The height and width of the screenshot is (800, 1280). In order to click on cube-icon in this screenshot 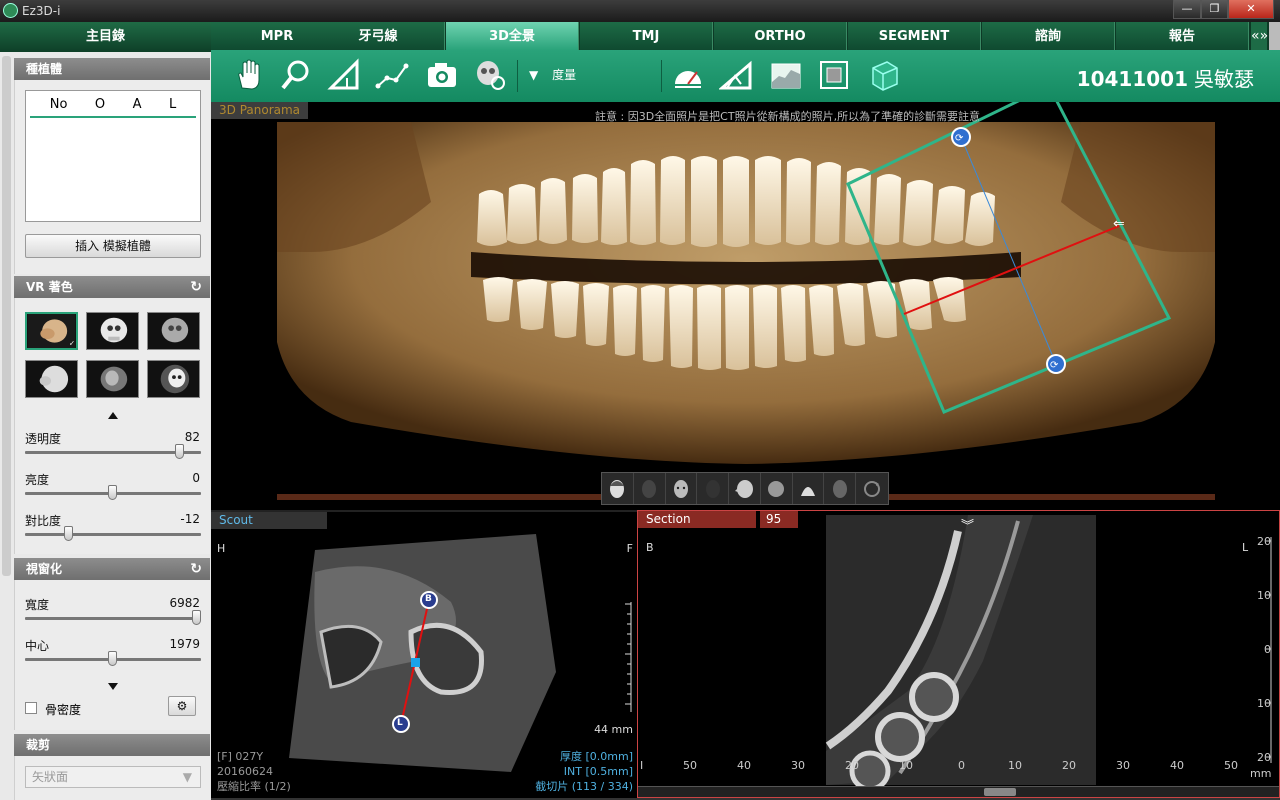, I will do `click(884, 75)`.